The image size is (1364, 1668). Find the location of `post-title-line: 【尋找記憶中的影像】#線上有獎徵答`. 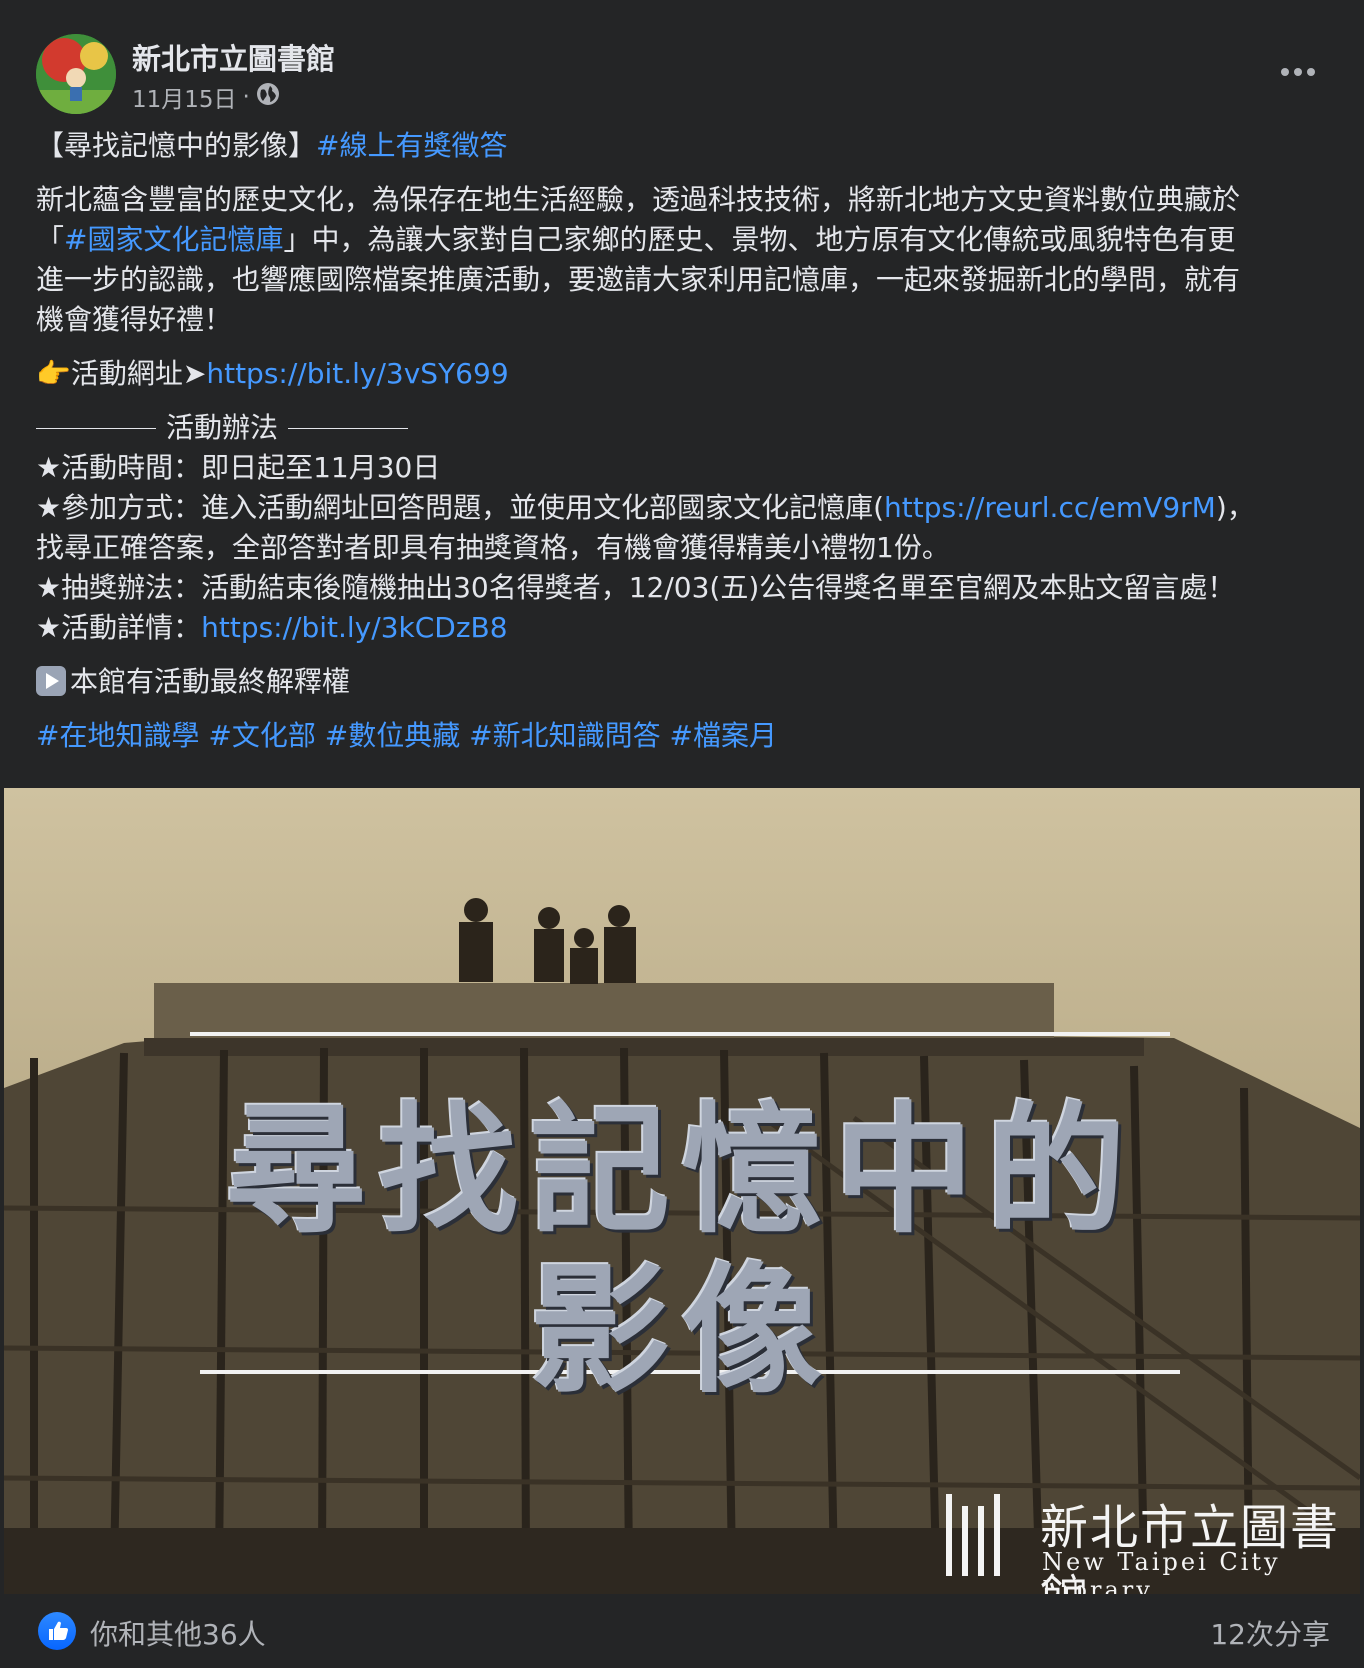

post-title-line: 【尋找記憶中的影像】#線上有獎徵答 is located at coordinates (686, 146).